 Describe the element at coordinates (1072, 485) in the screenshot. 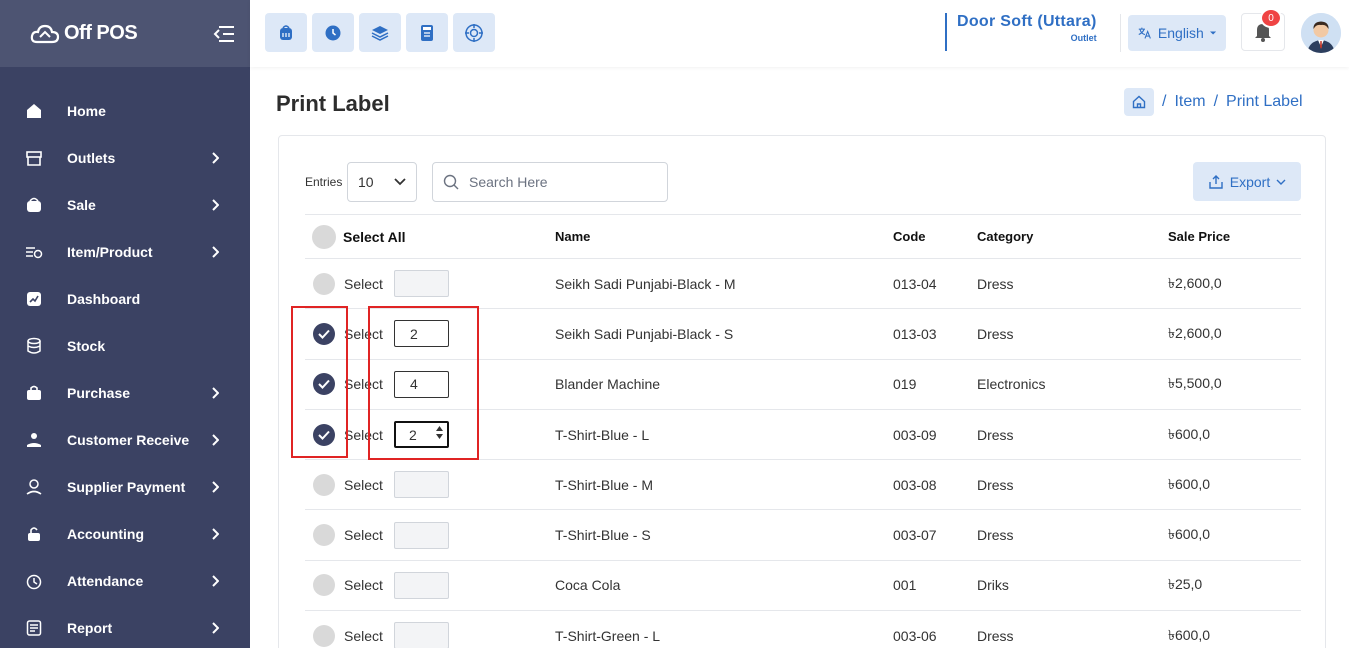

I see `category-cell: Dress` at that location.